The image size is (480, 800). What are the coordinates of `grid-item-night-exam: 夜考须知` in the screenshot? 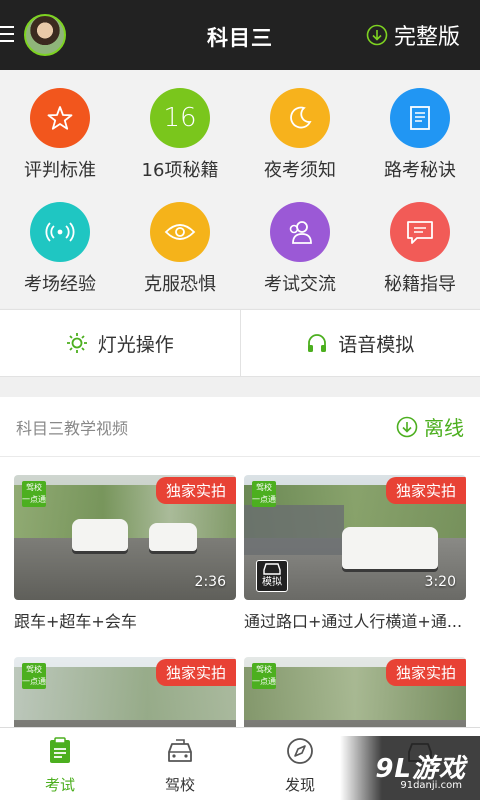 It's located at (300, 143).